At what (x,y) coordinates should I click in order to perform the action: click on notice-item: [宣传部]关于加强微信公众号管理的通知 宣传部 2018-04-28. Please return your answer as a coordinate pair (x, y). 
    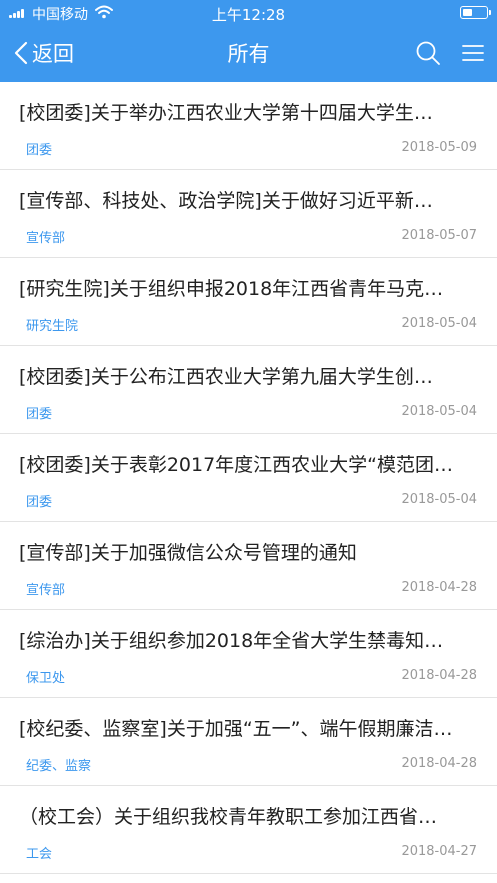
    Looking at the image, I should click on (248, 566).